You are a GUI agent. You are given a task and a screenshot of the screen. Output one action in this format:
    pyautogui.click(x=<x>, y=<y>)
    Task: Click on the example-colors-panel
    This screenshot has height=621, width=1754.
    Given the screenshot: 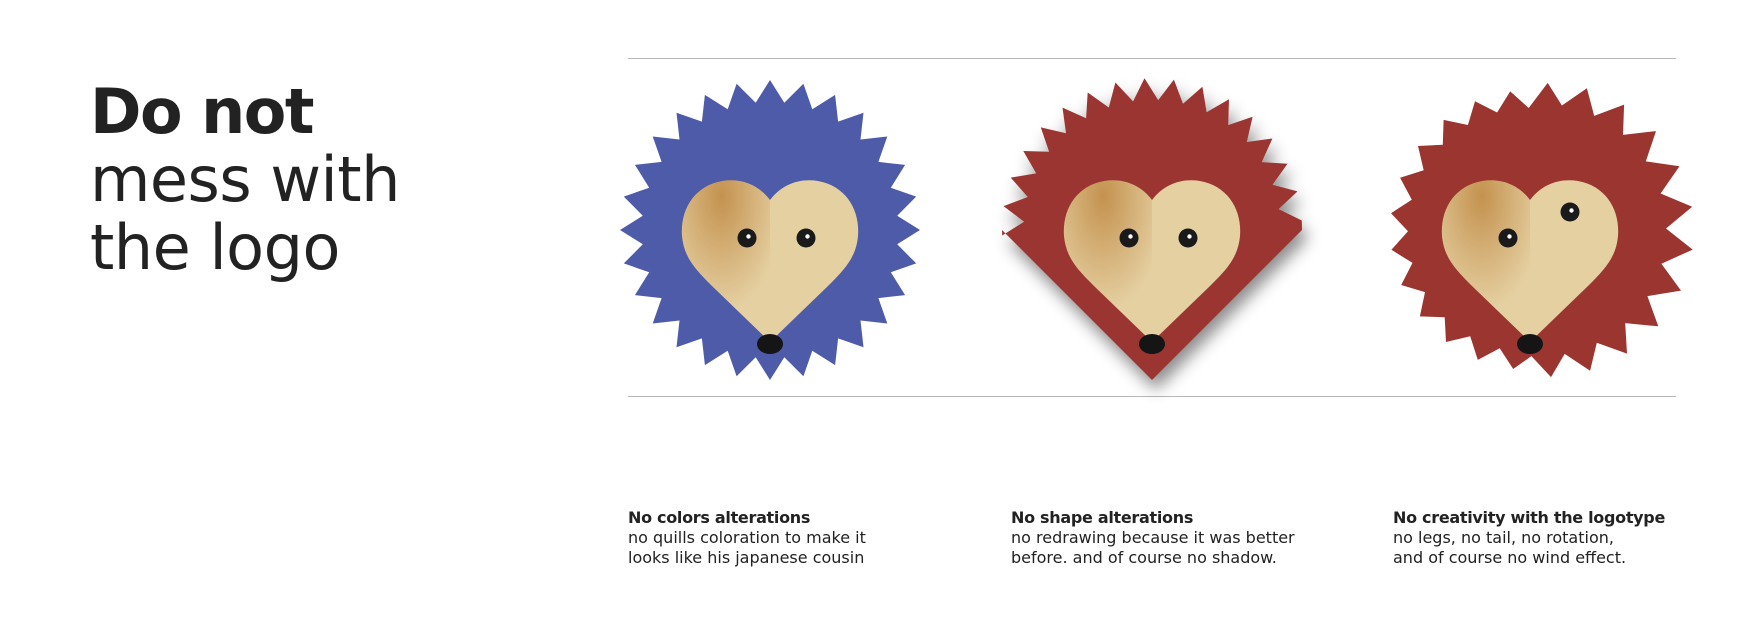 What is the action you would take?
    pyautogui.click(x=770, y=230)
    